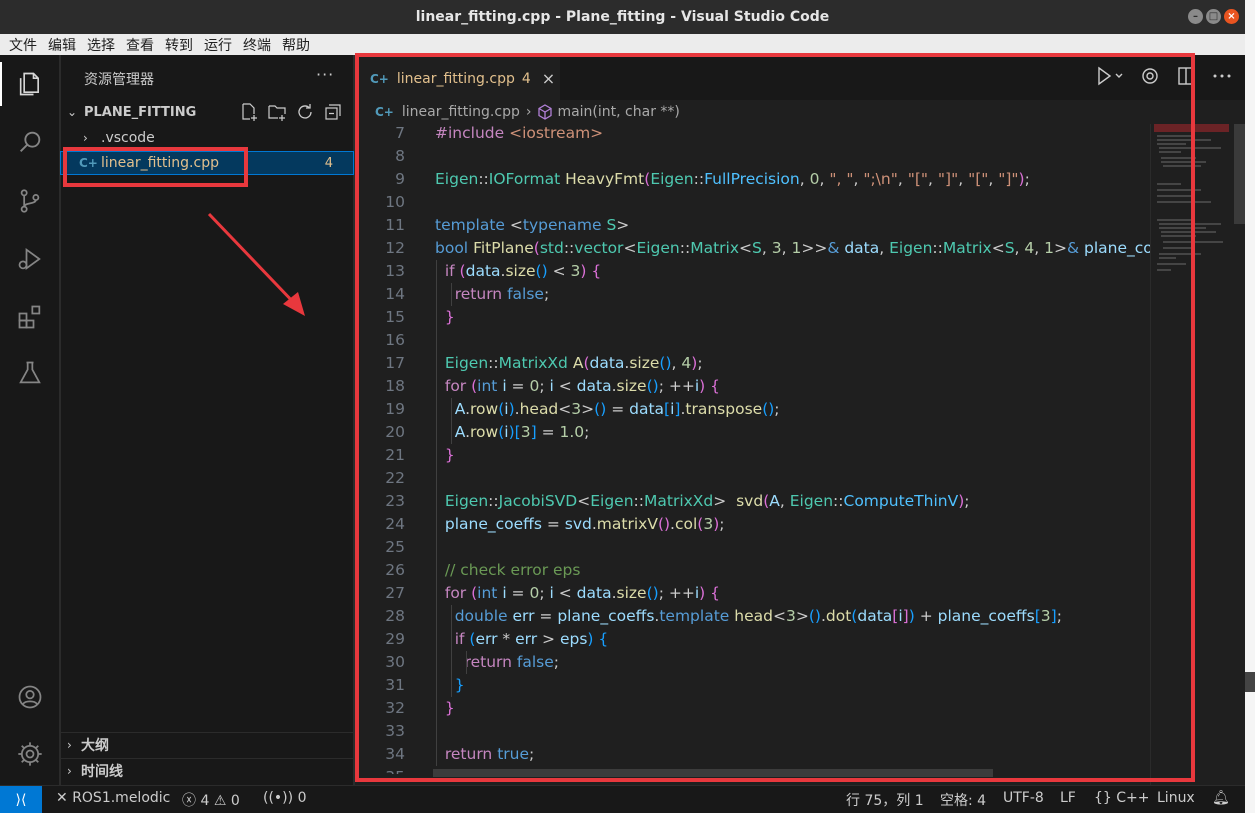  I want to click on source-control-icon, so click(30, 201).